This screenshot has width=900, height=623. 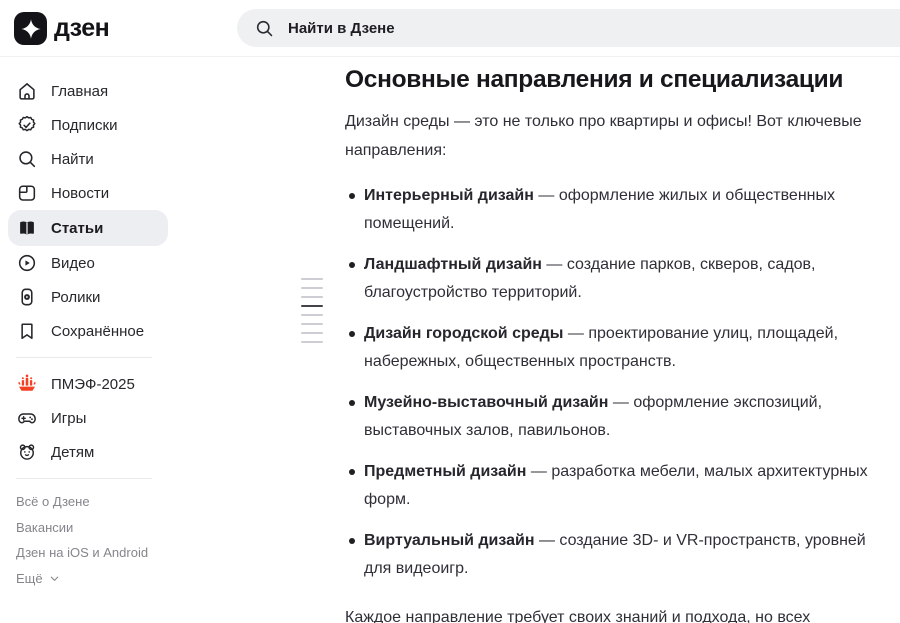 What do you see at coordinates (27, 91) in the screenshot?
I see `home-icon` at bounding box center [27, 91].